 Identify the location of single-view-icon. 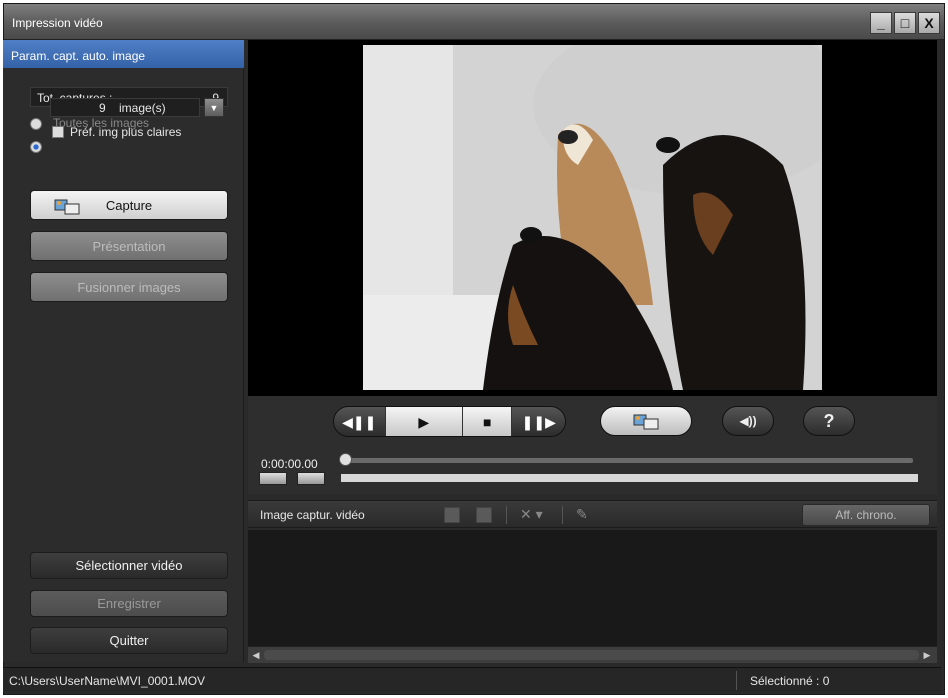
(484, 515).